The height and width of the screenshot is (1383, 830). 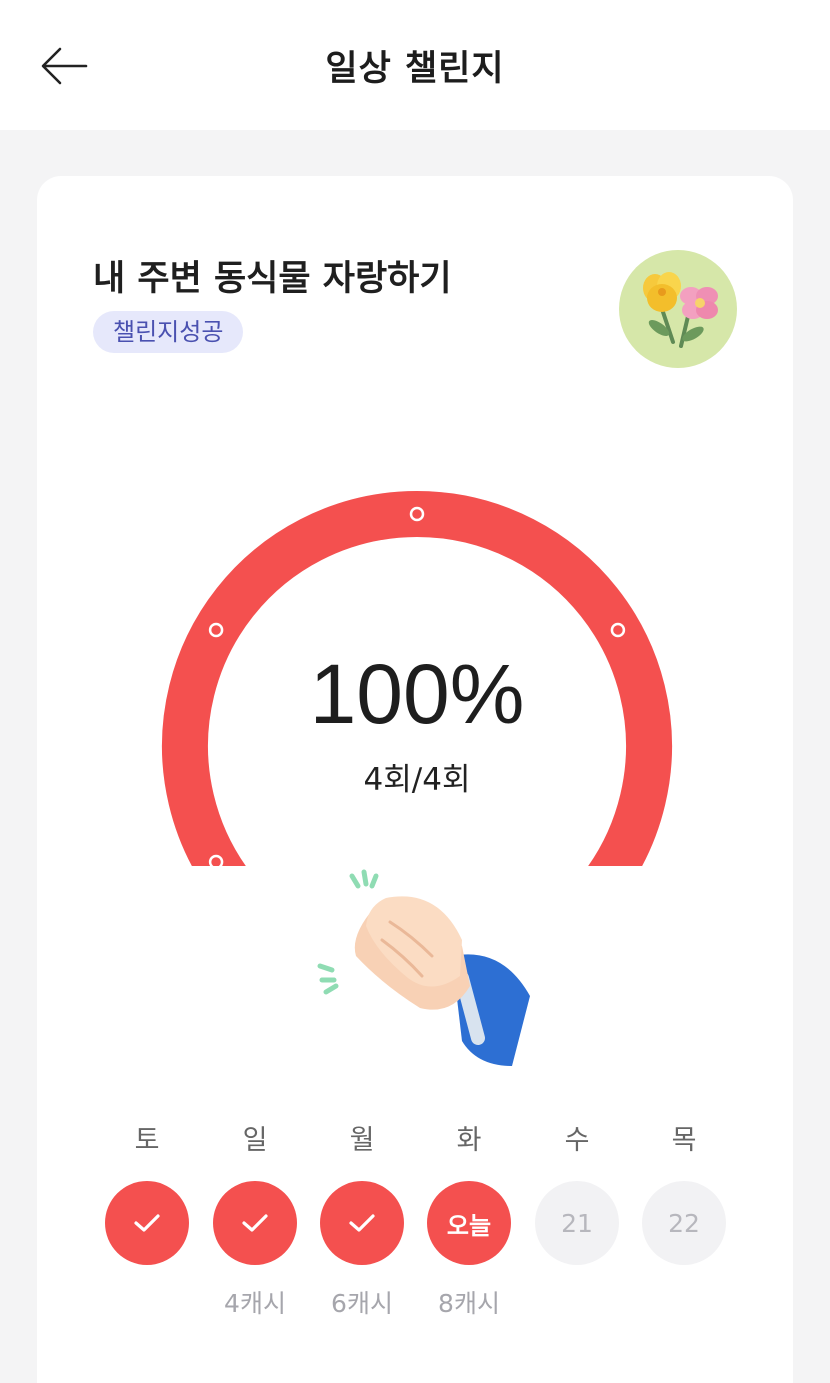 I want to click on day-column: 토, so click(x=147, y=1221).